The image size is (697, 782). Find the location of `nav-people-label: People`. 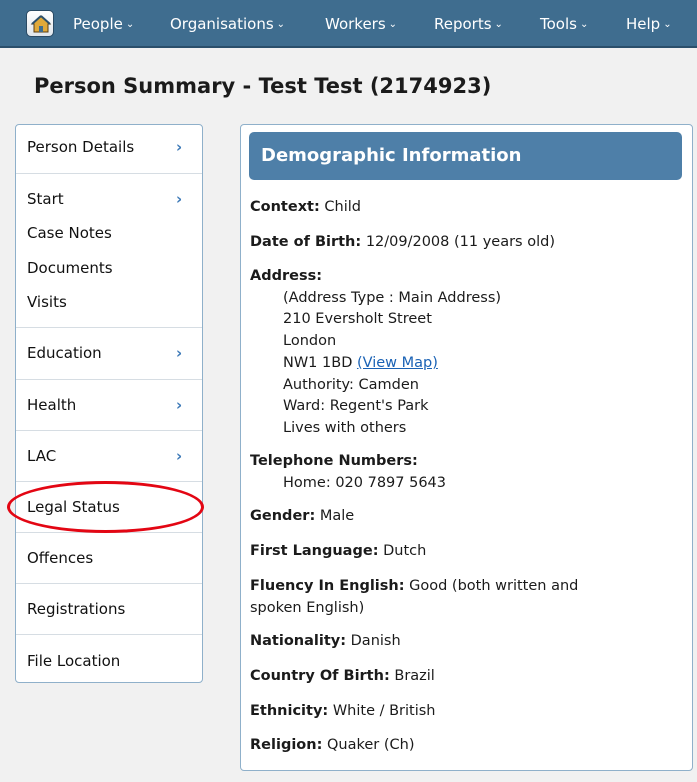

nav-people-label: People is located at coordinates (98, 24).